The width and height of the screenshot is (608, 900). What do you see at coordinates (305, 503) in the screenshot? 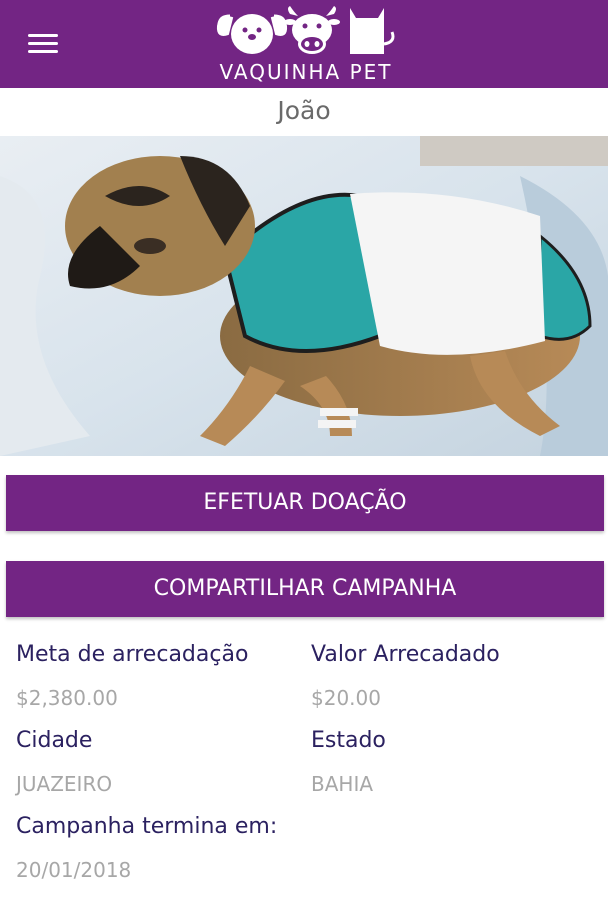
I see `donate-button: EFETUAR DOAÇÃO` at bounding box center [305, 503].